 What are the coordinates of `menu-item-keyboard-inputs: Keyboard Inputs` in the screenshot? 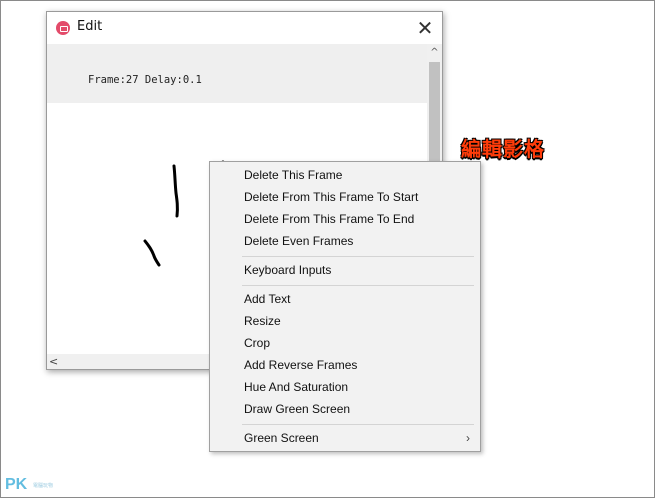 It's located at (358, 270).